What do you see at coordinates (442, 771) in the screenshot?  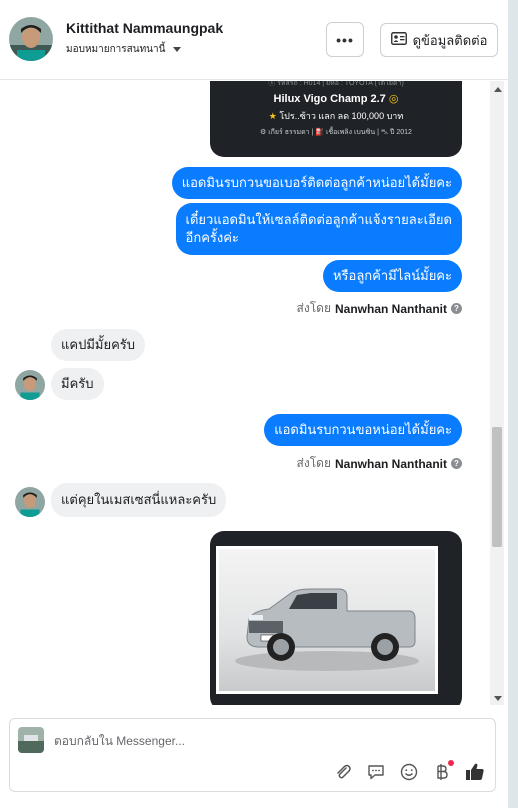 I see `baht-icon` at bounding box center [442, 771].